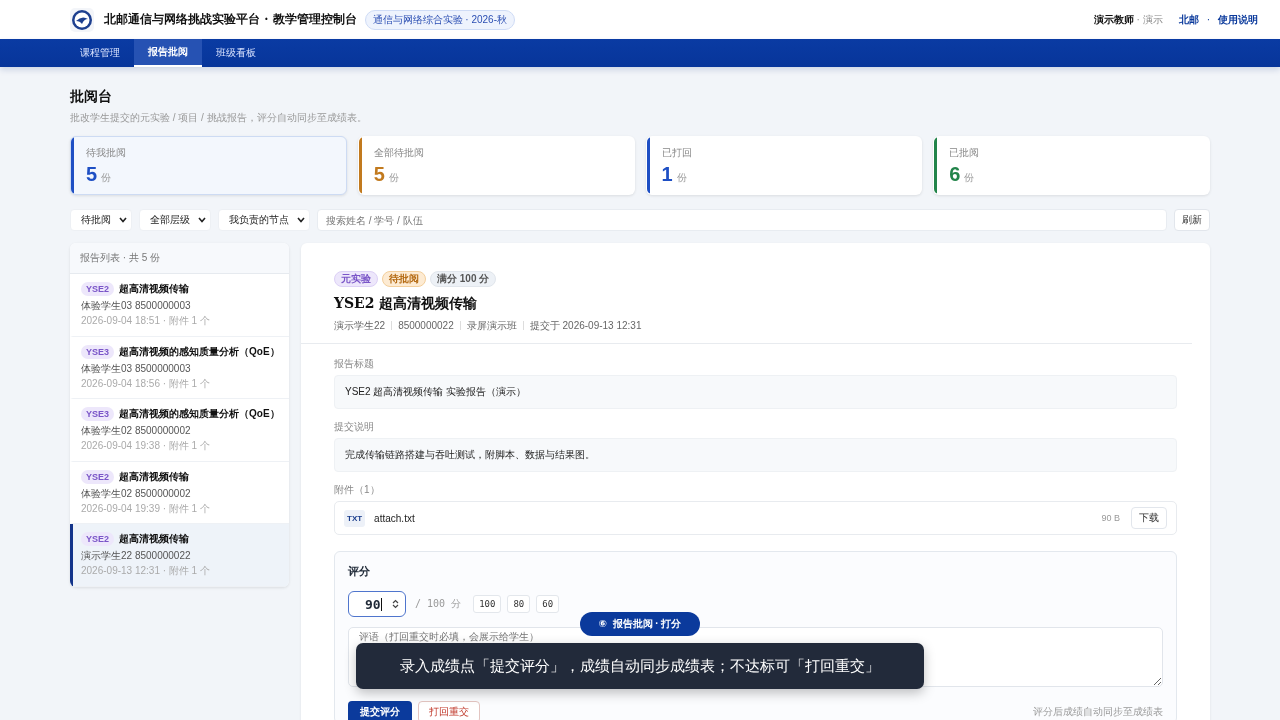 This screenshot has height=720, width=1280. What do you see at coordinates (264, 220) in the screenshot?
I see `filter-select: 我负责的节点` at bounding box center [264, 220].